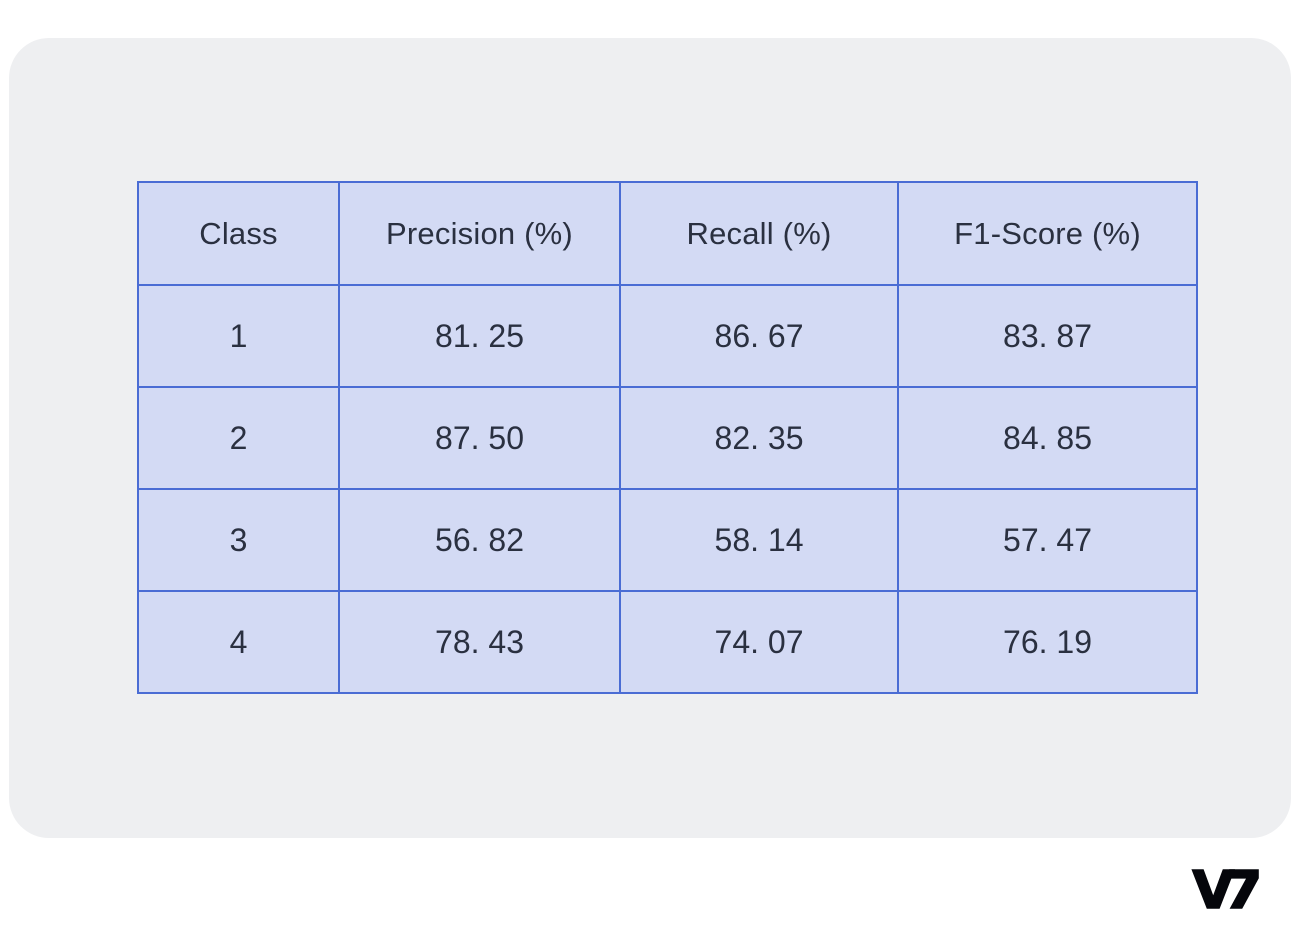 The image size is (1300, 952). I want to click on cell-precision: 56. 82, so click(479, 540).